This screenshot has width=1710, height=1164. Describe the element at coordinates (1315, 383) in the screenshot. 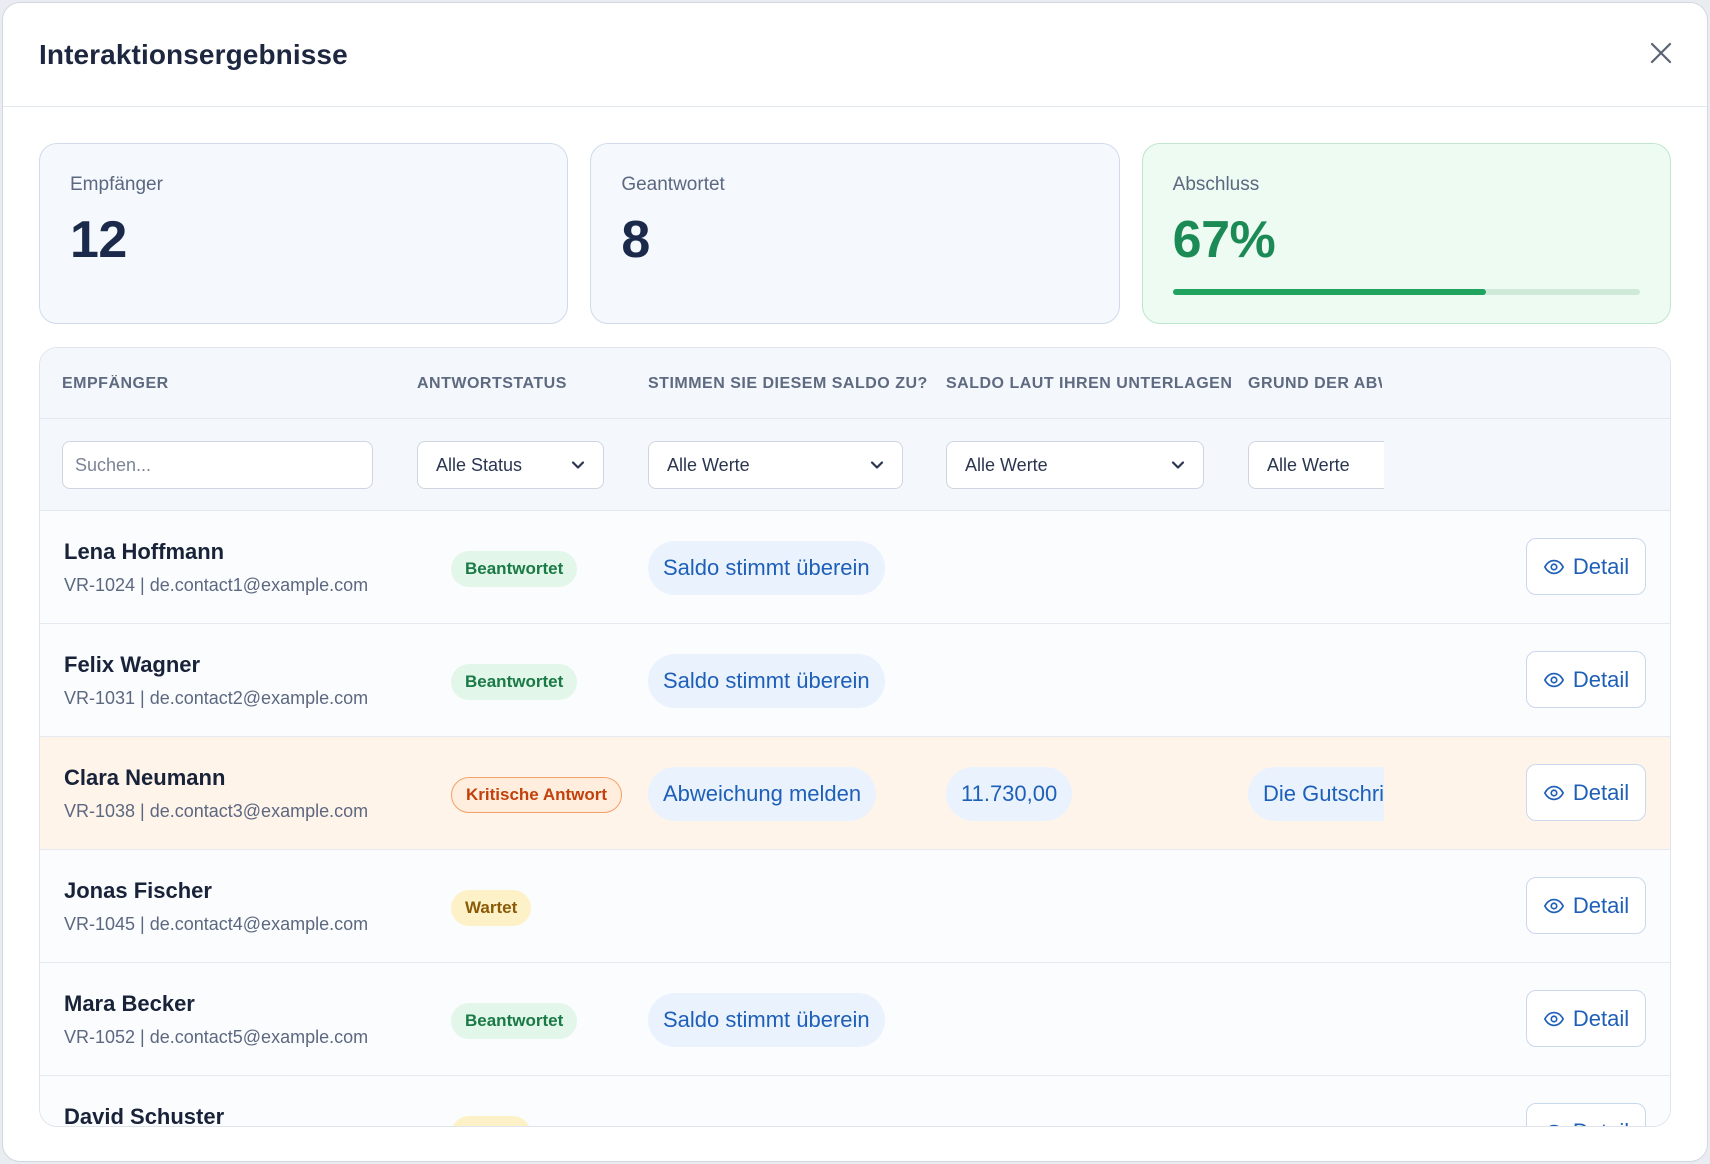

I see `header-reason: GRUND DER ABW` at that location.